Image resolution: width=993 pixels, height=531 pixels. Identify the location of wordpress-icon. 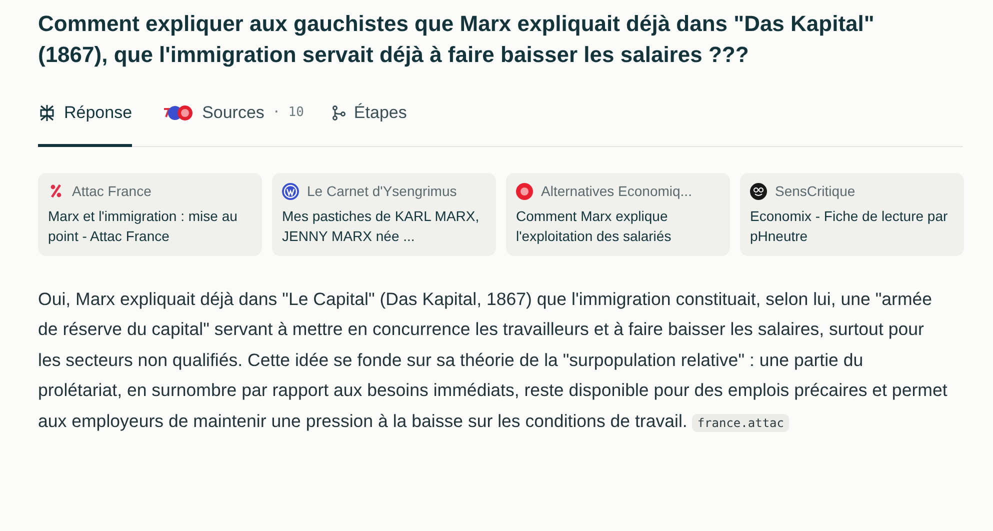
(290, 191).